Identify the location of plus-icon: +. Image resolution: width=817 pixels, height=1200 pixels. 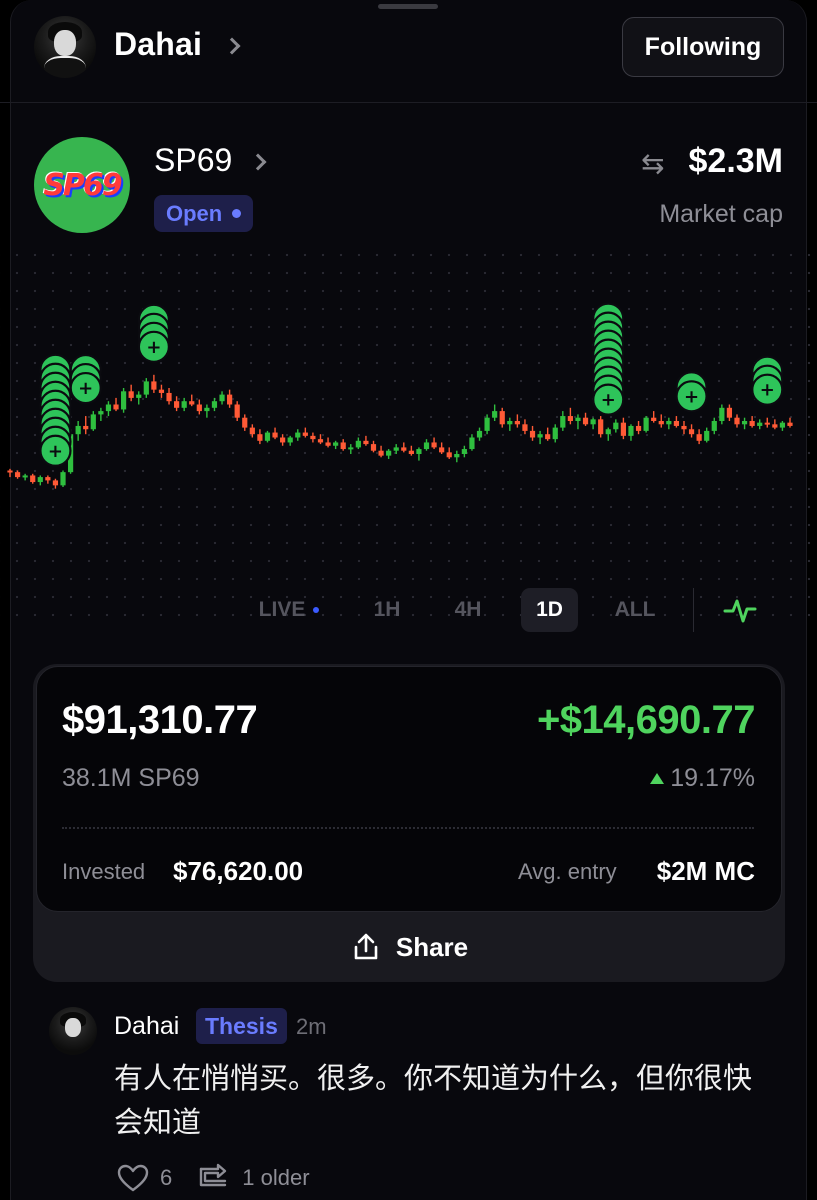
(153, 347).